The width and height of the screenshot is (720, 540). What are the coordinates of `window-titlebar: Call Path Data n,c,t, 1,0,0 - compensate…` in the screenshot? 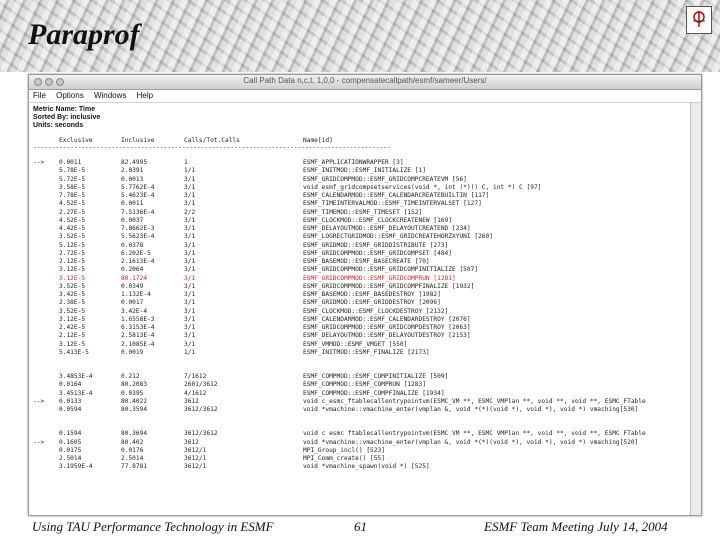 It's located at (365, 82).